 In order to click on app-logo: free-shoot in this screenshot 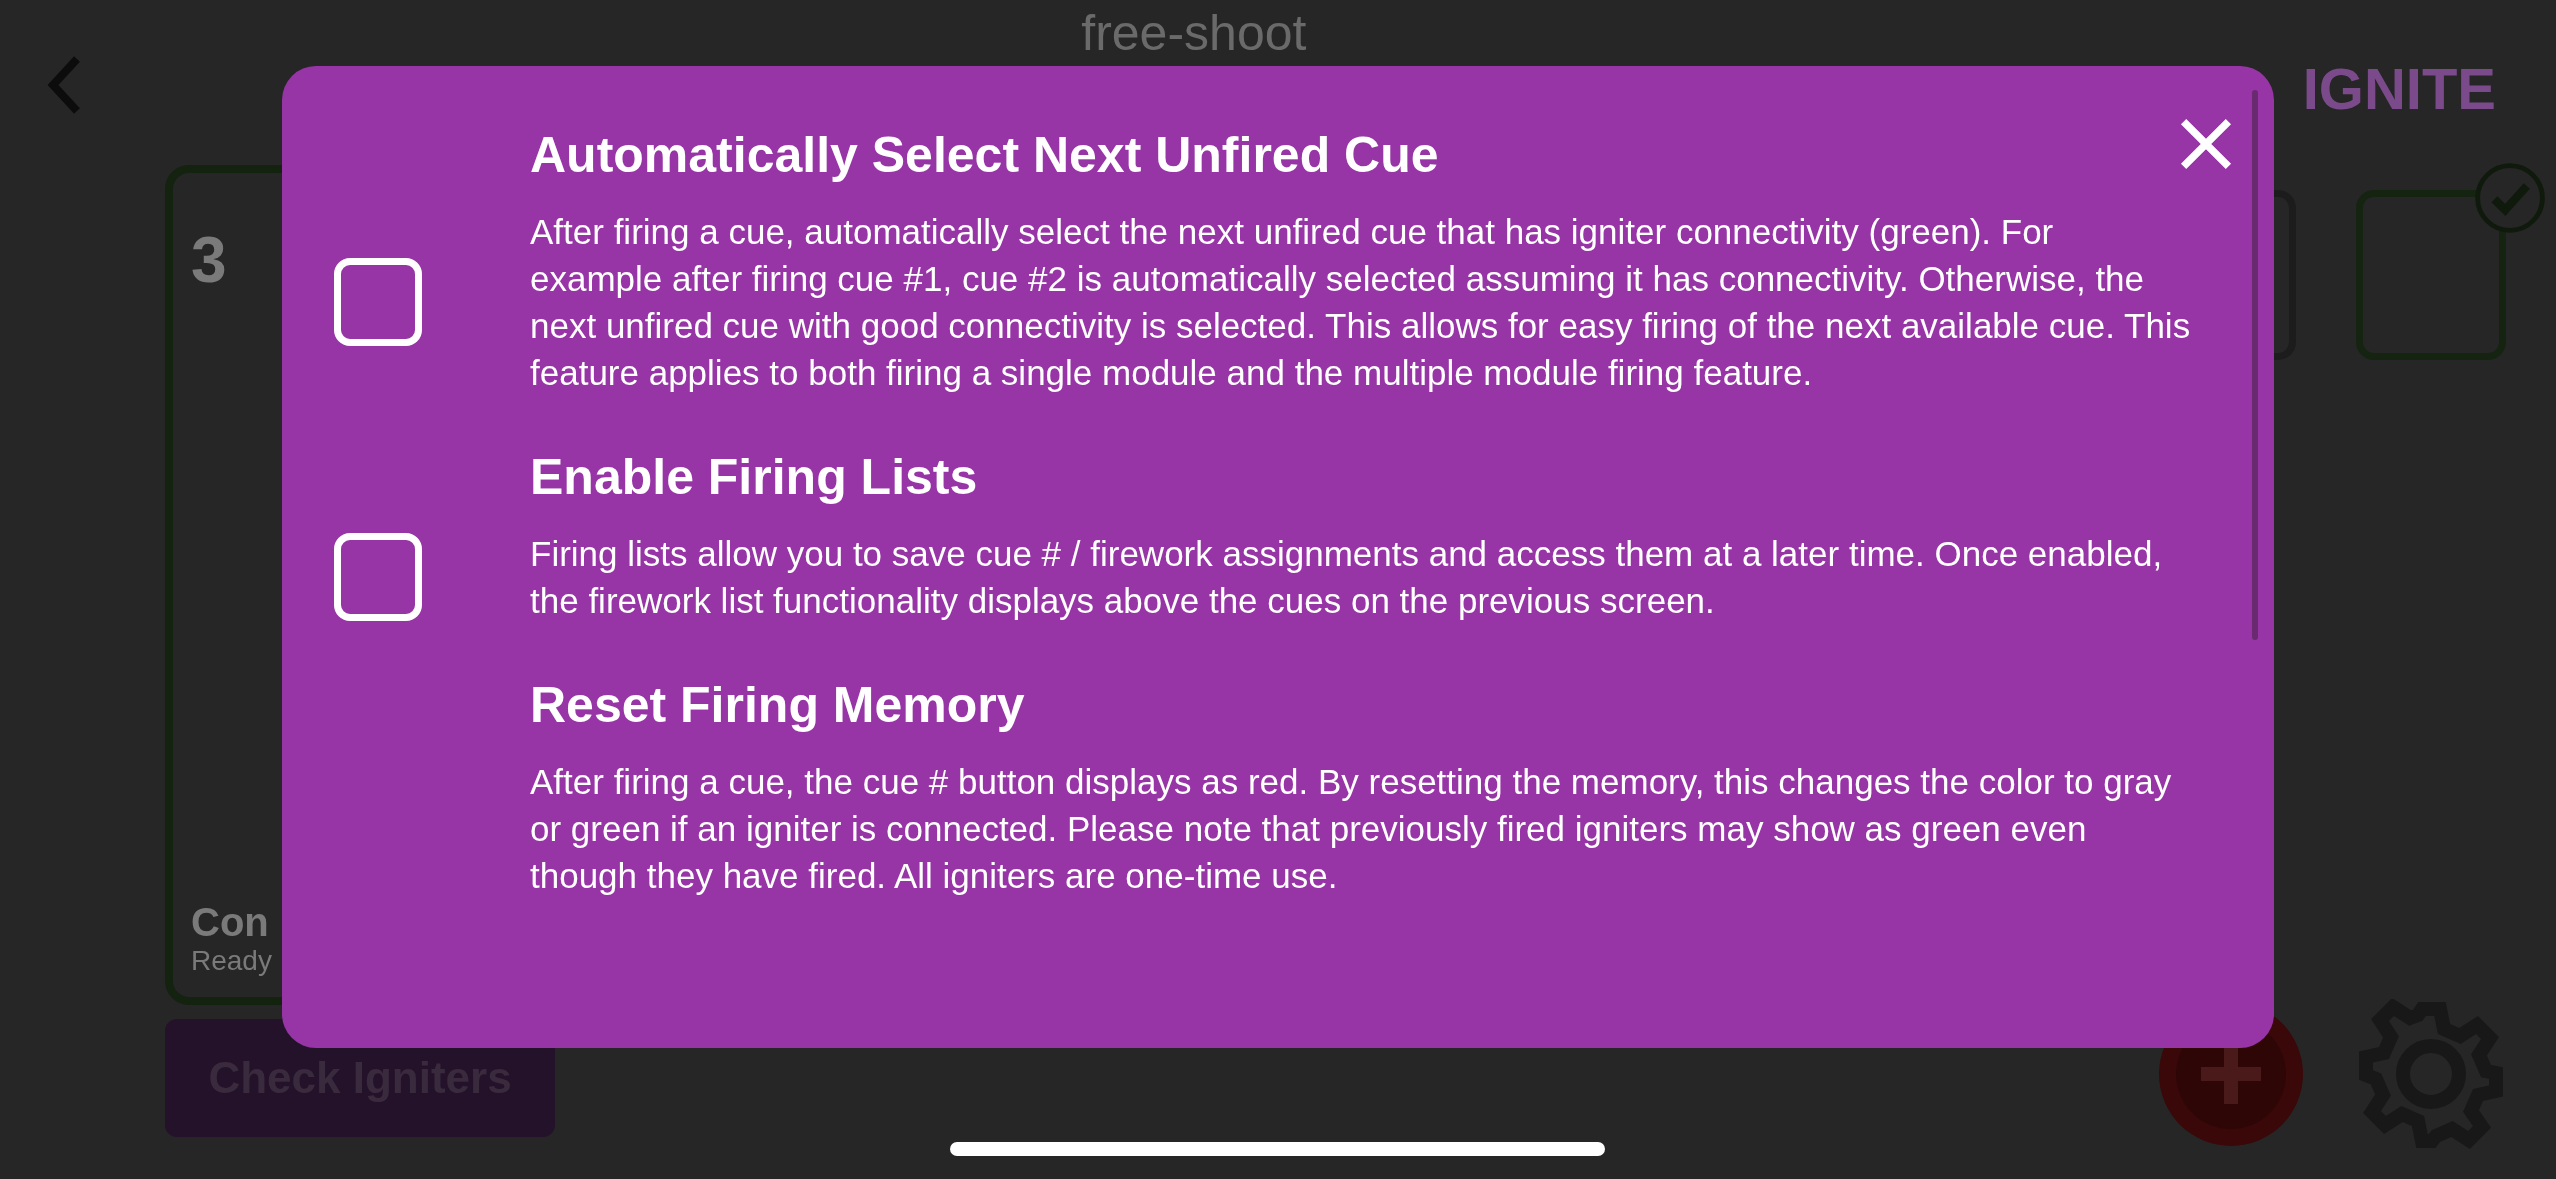, I will do `click(1194, 33)`.